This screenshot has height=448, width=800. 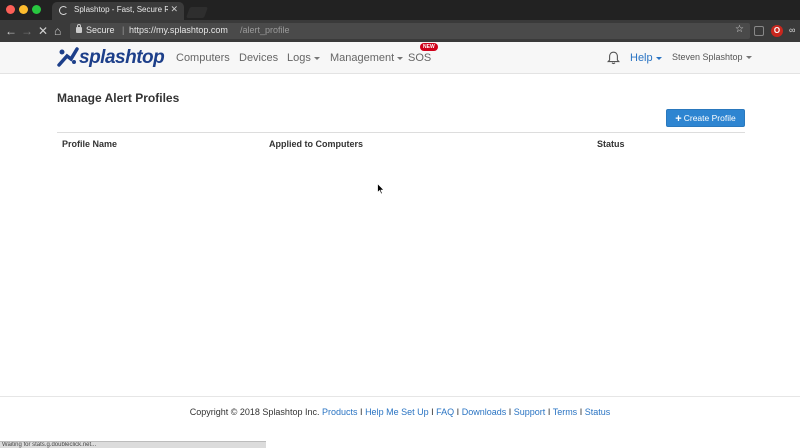 What do you see at coordinates (203, 58) in the screenshot?
I see `nav-computers: Computers` at bounding box center [203, 58].